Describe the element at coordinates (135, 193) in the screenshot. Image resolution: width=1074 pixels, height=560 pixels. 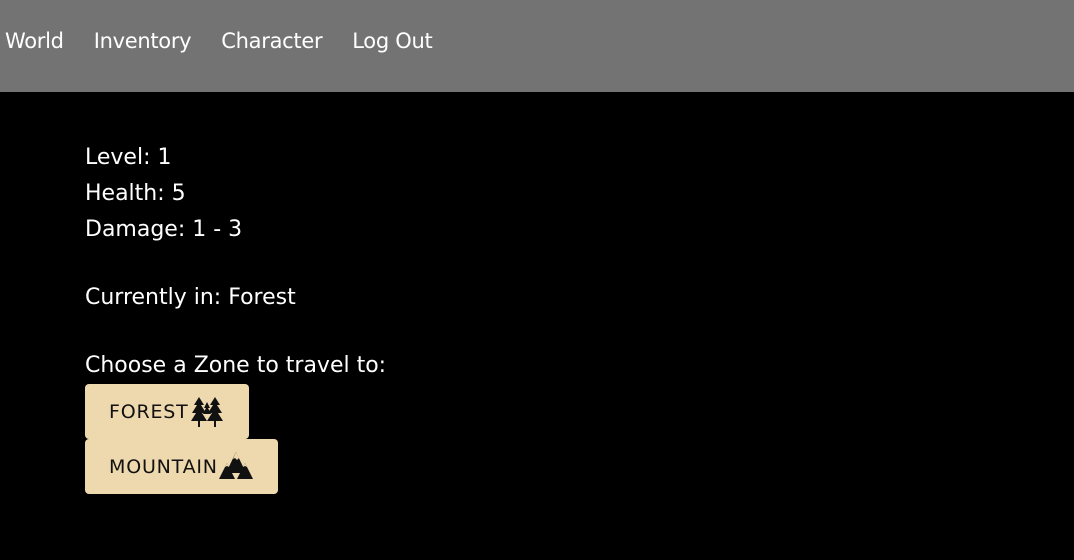
I see `health-stat: Health: 5` at that location.